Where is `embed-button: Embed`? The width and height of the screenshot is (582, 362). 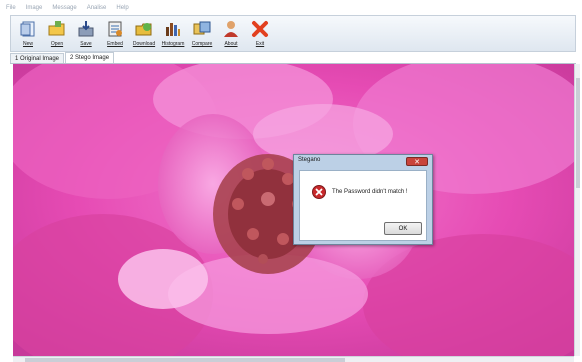 embed-button: Embed is located at coordinates (115, 34).